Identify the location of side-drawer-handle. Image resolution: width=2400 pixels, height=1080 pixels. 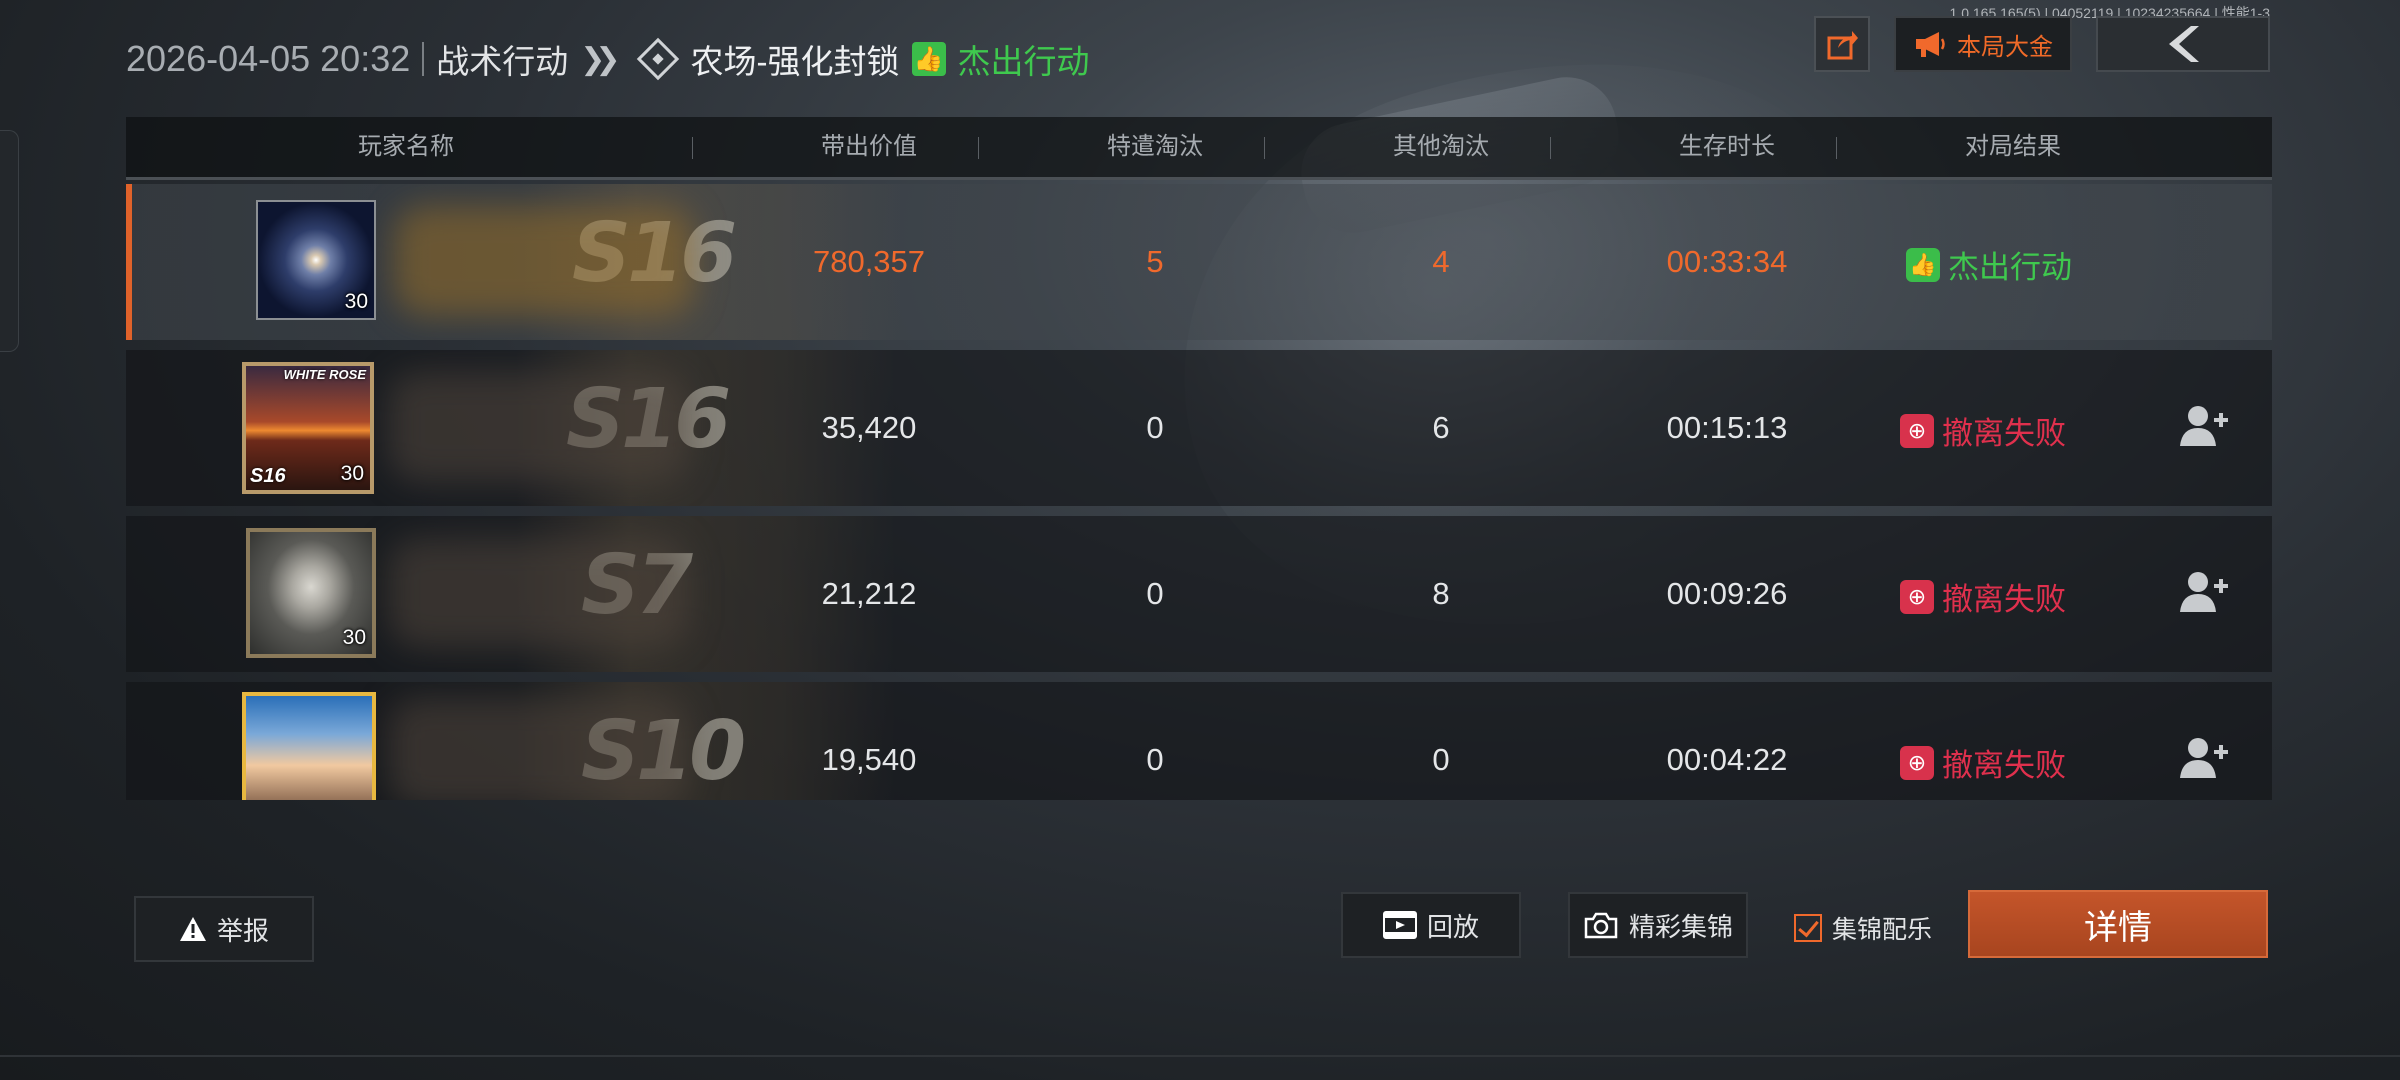
(9, 241).